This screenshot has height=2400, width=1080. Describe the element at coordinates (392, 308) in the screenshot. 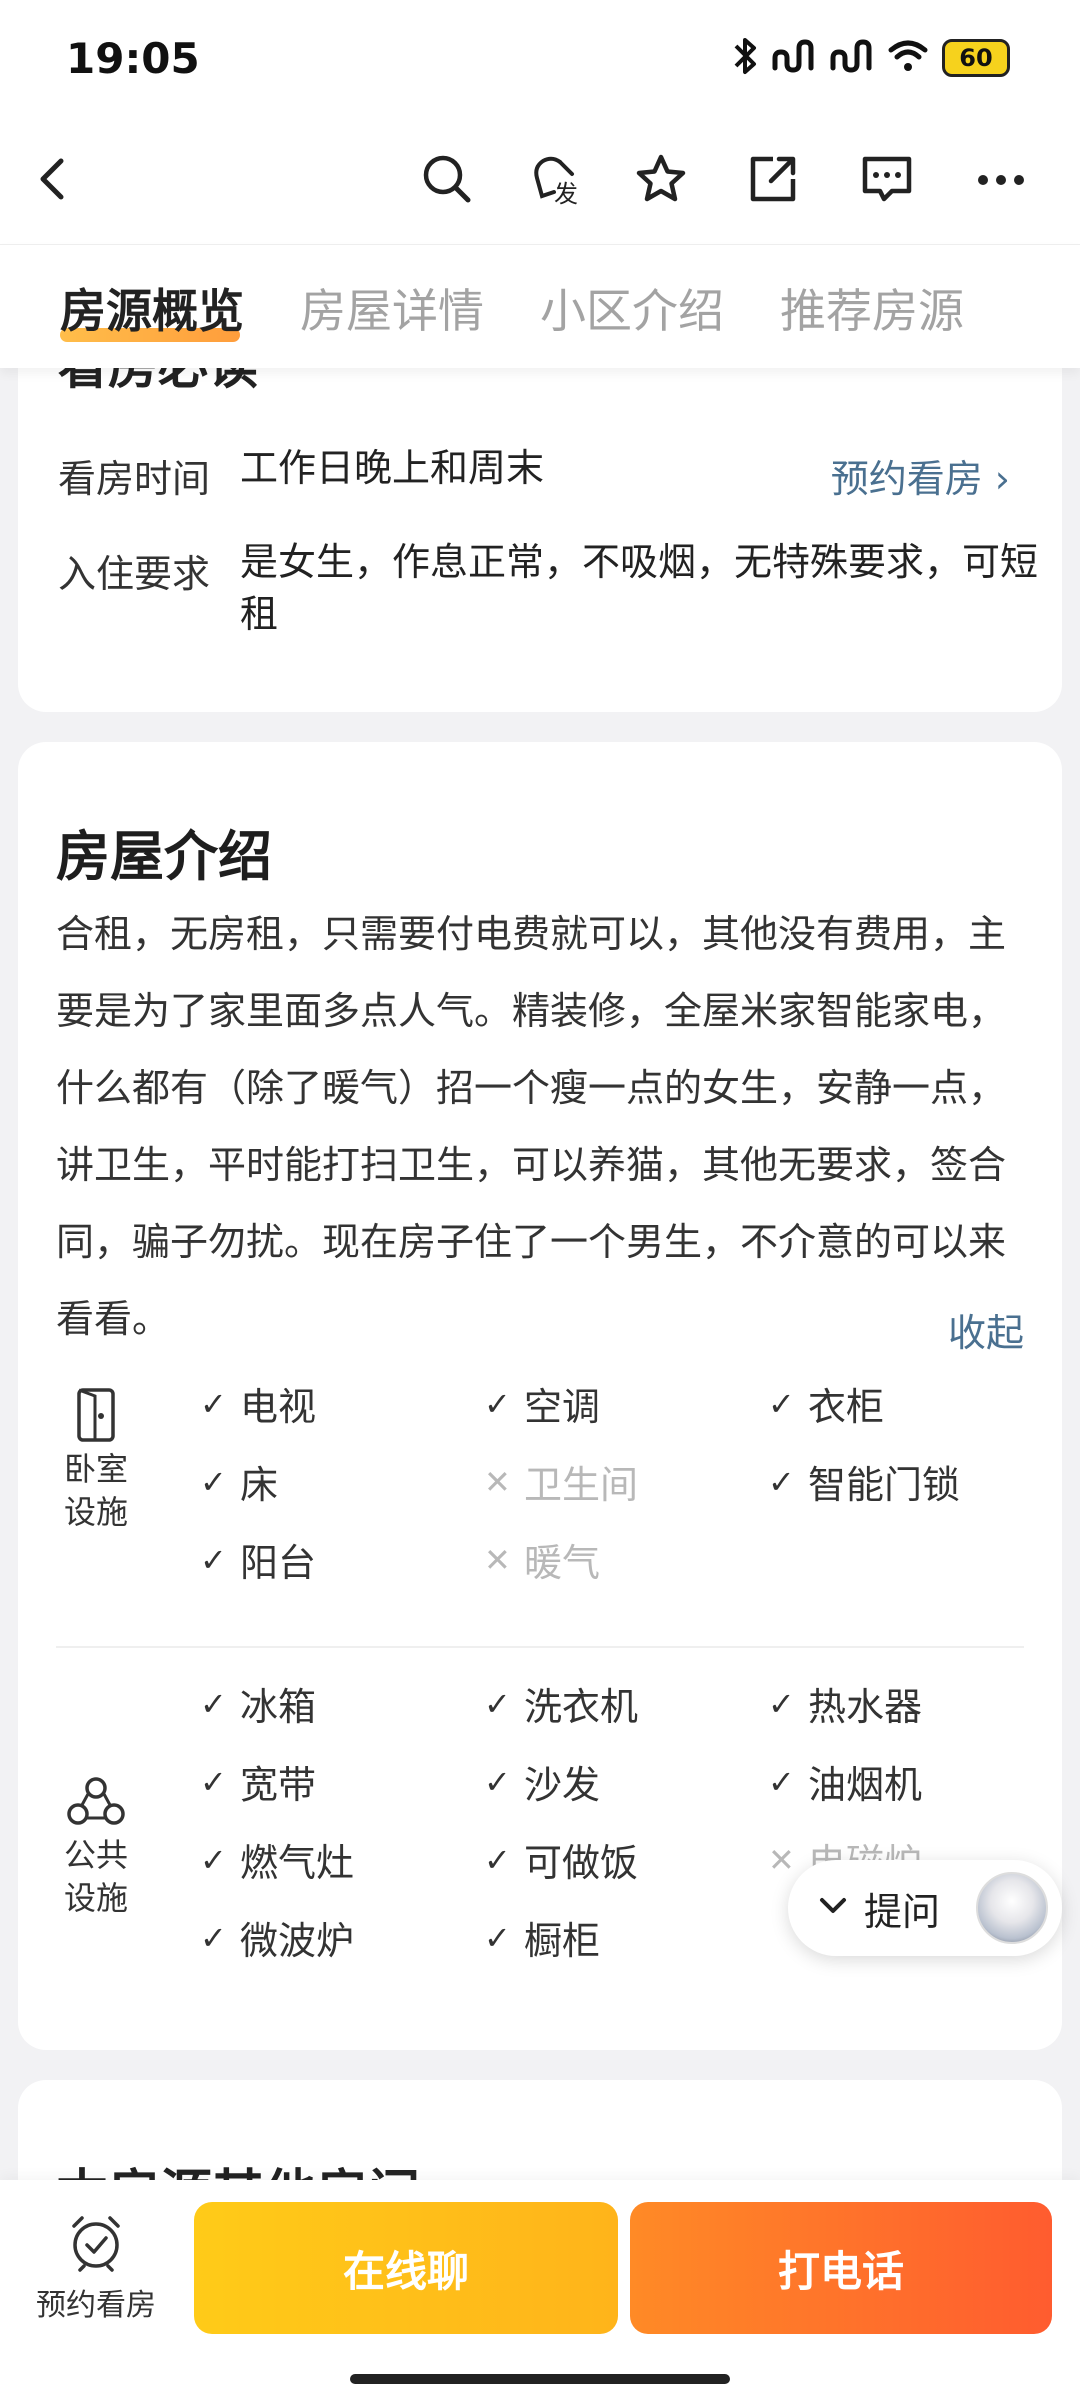

I see `tab-house-details: 房屋详情` at that location.